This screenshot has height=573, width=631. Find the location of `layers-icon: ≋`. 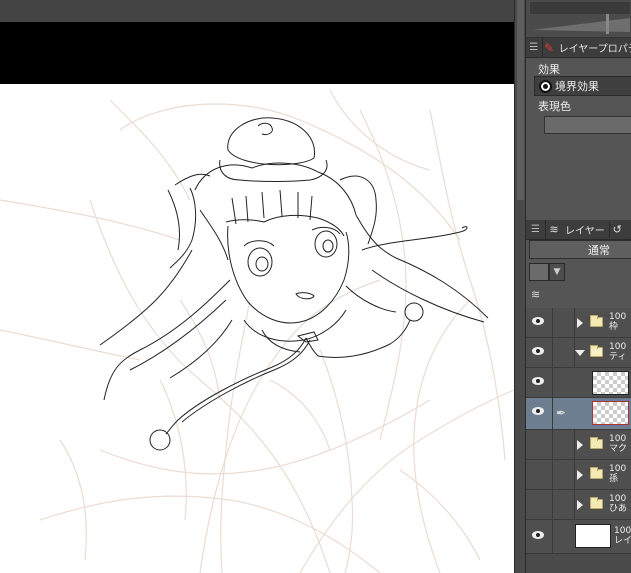

layers-icon: ≋ is located at coordinates (554, 229).